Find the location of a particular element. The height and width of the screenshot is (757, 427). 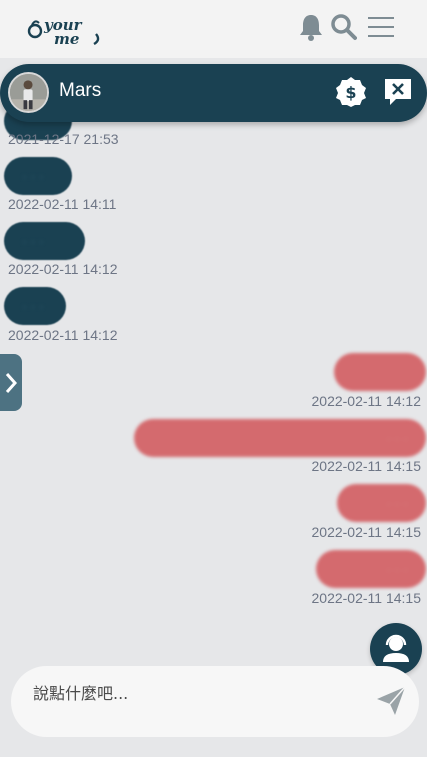

app-logo: your me is located at coordinates (68, 29).